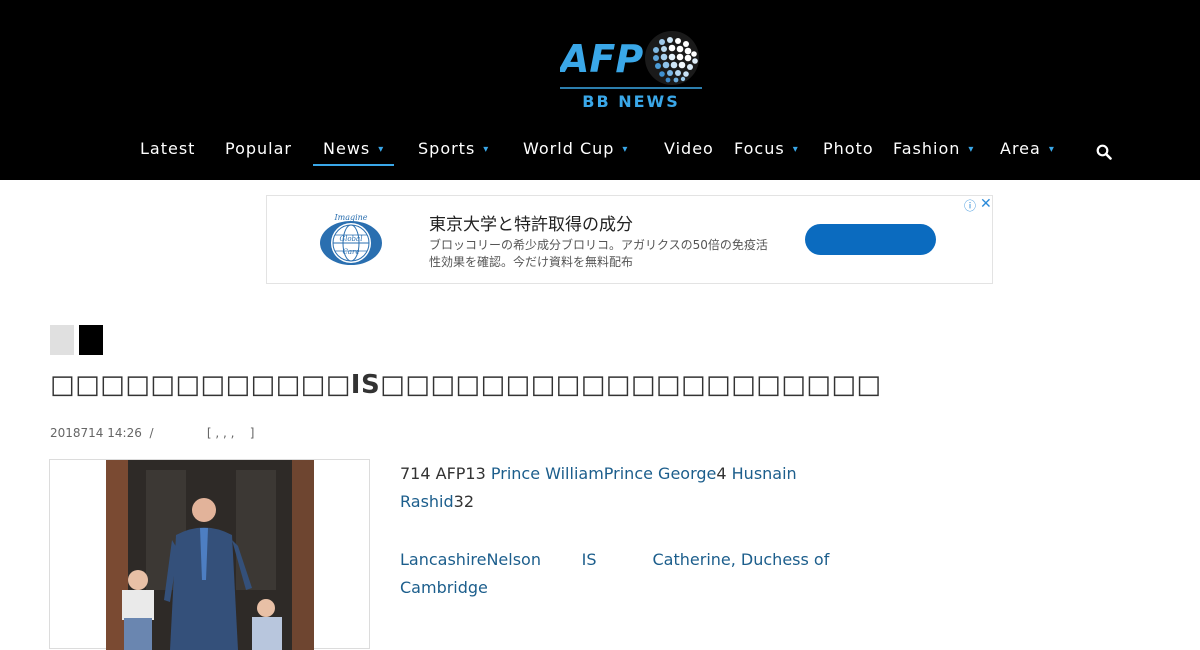 This screenshot has width=1200, height=650. Describe the element at coordinates (466, 385) in the screenshot. I see `article-title: □□□□□□□□□□□□IS□□□□□□□□□□□□□□□□□□□□` at that location.